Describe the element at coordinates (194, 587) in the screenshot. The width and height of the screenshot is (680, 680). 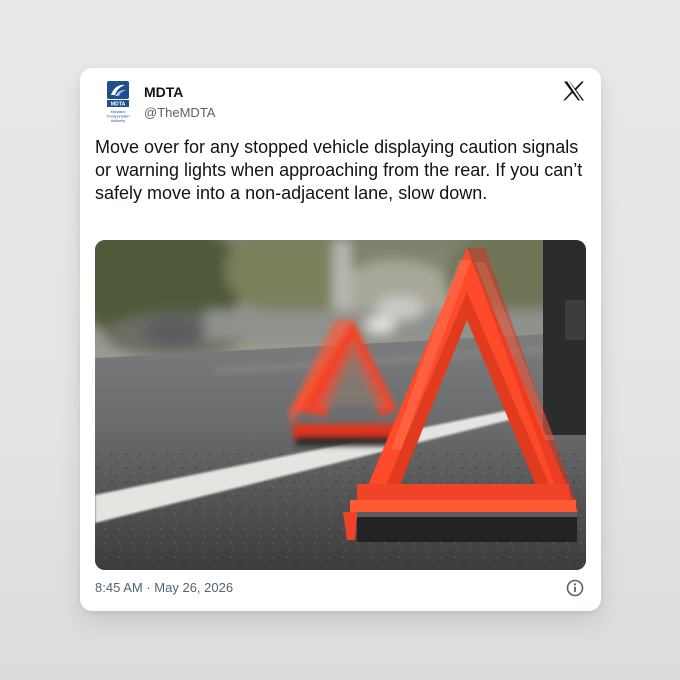
I see `tweet-date: May 26, 2026` at that location.